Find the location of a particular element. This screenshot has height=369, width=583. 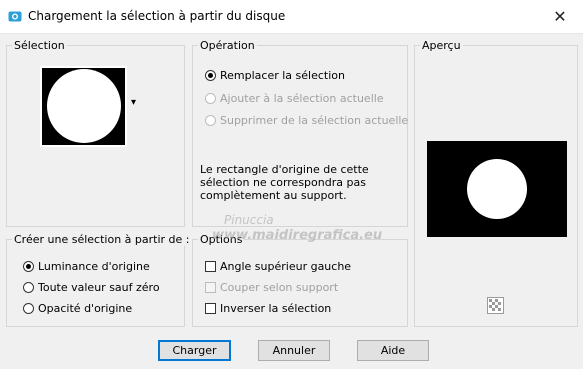

radio-label: Remplacer la sélection is located at coordinates (282, 75).